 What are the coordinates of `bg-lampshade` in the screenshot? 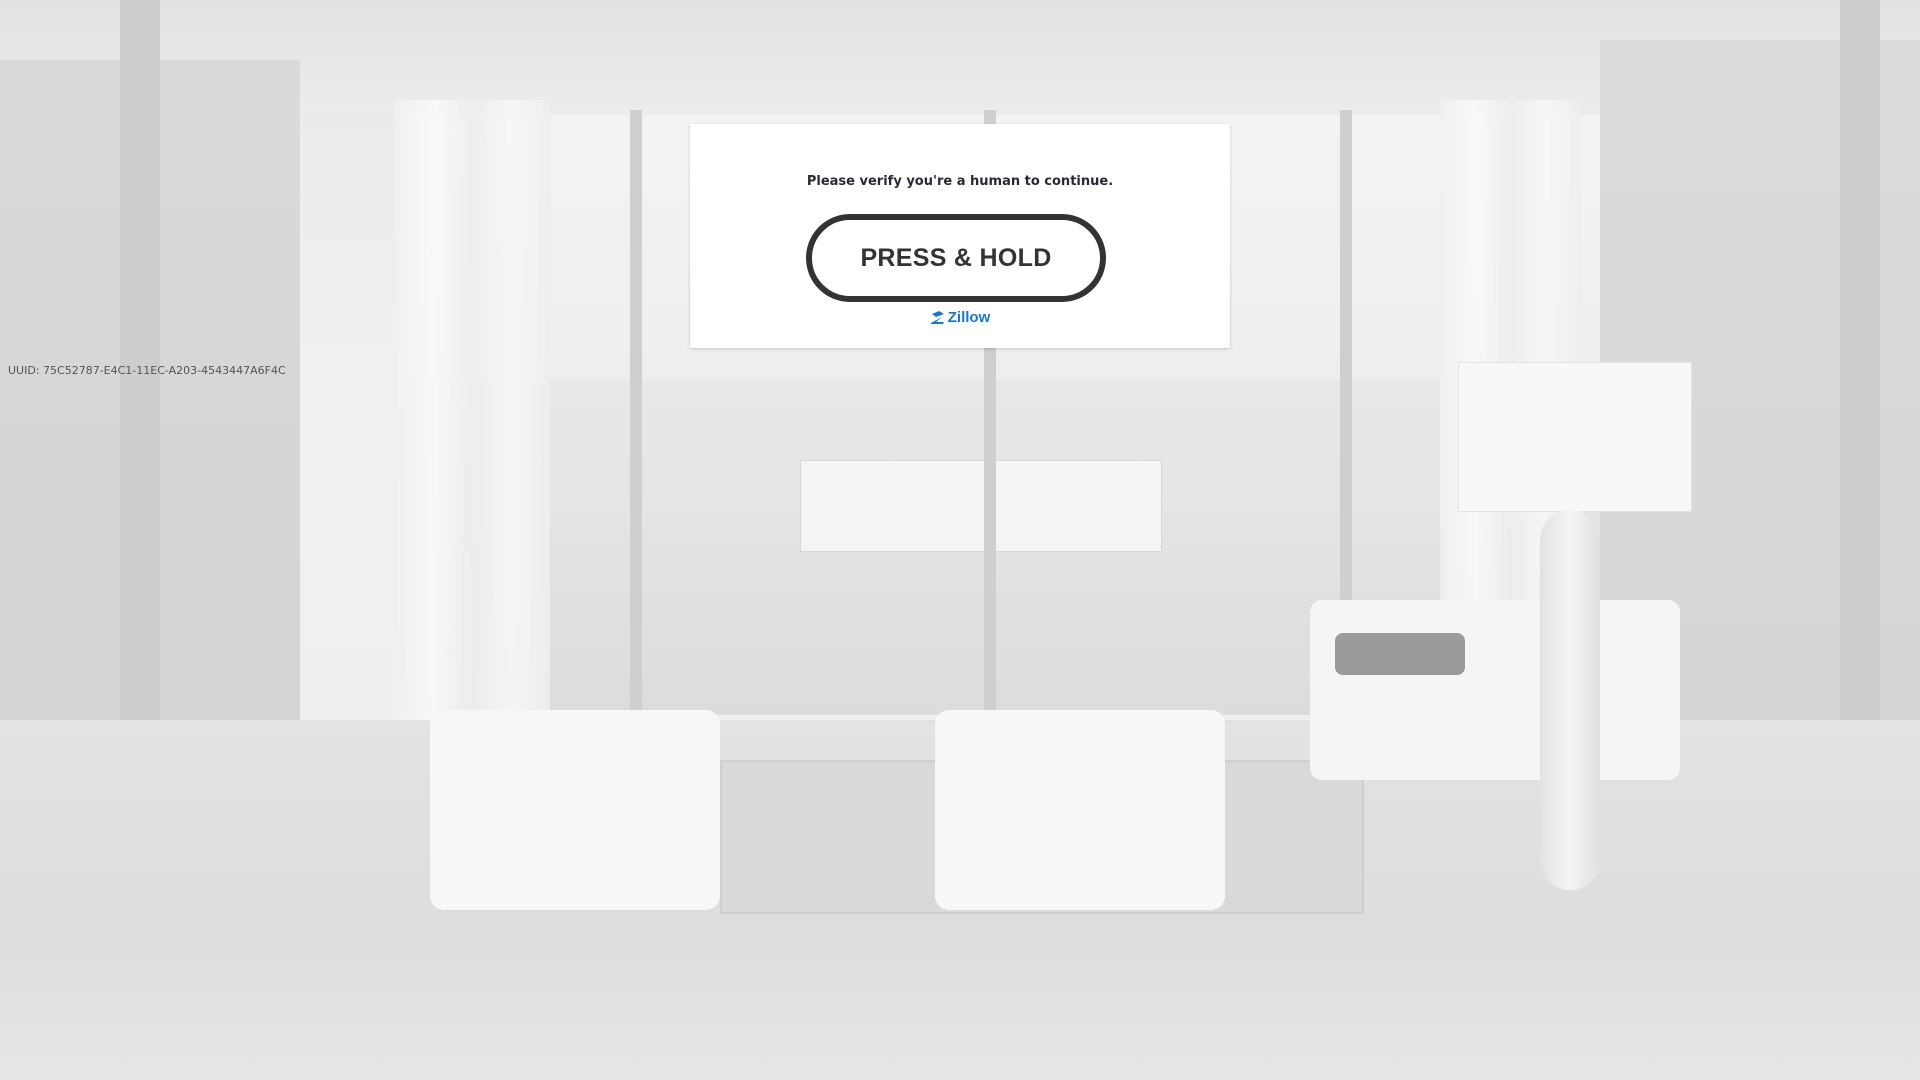 It's located at (1575, 437).